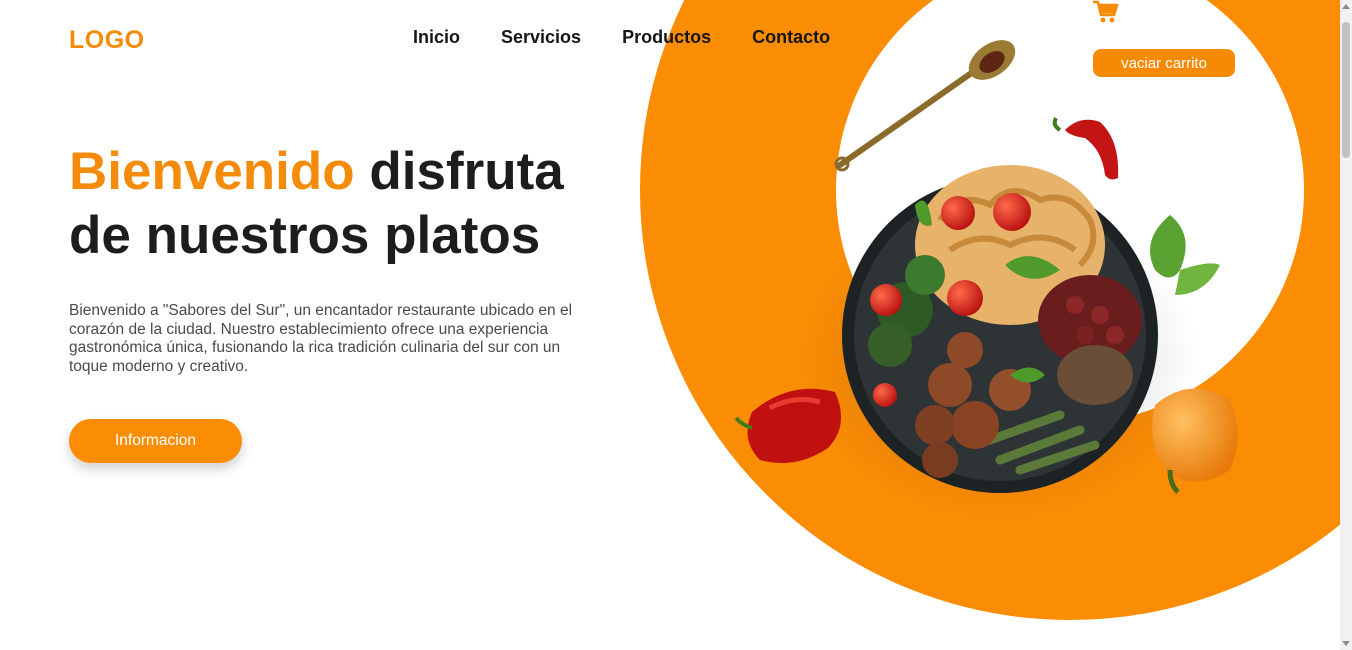  Describe the element at coordinates (349, 204) in the screenshot. I see `hero-title: Bienvenido disfruta de nuestros platos` at that location.